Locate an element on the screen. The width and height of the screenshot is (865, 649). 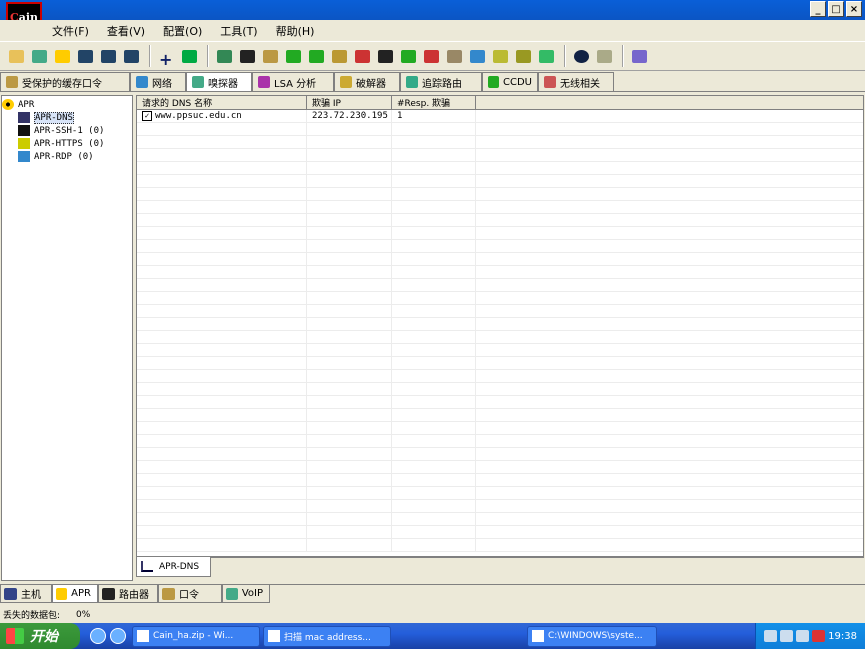
key-icon is located at coordinates (270, 56).